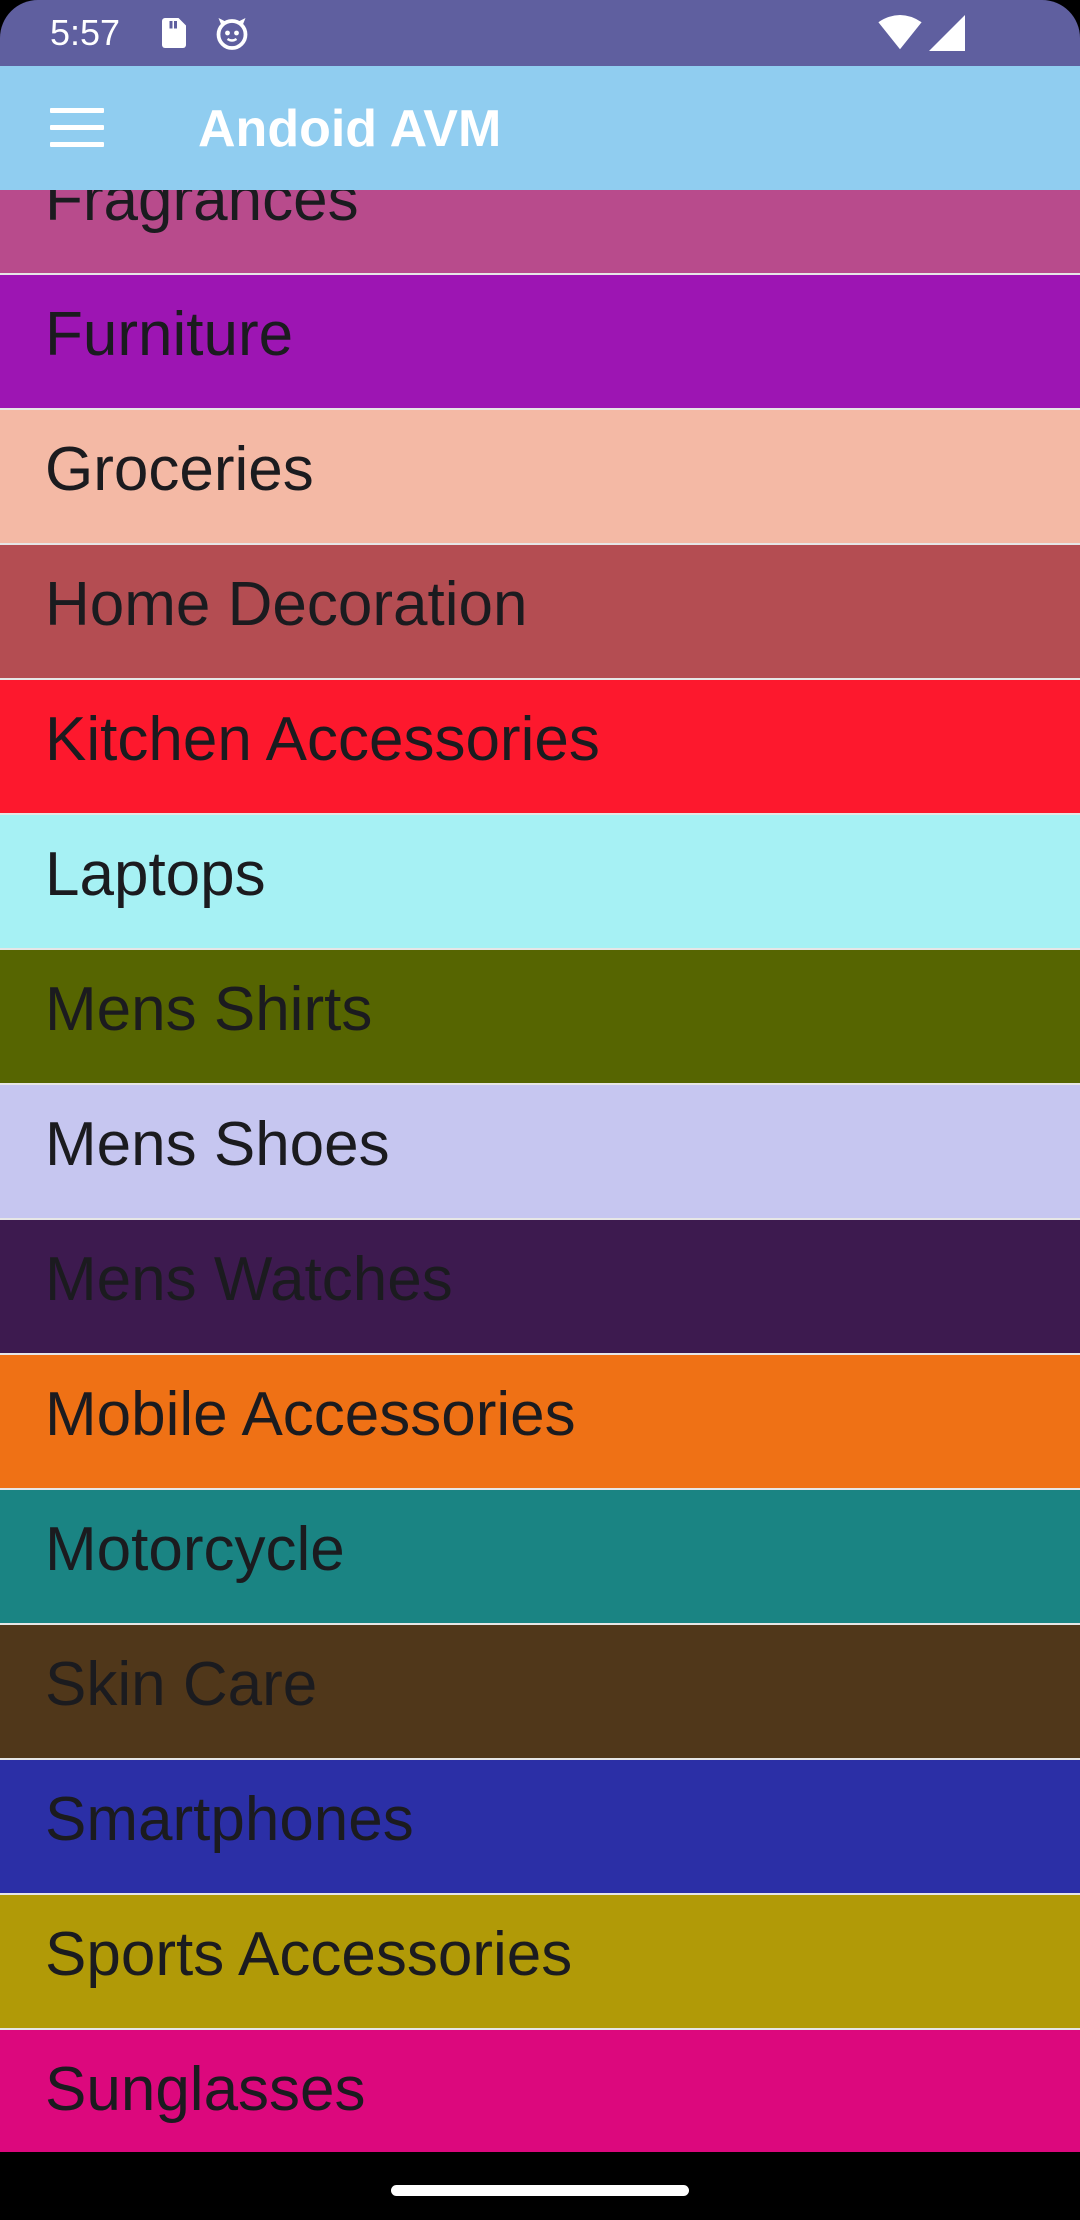 This screenshot has height=2220, width=1080. Describe the element at coordinates (77, 128) in the screenshot. I see `hamburger-menu-icon` at that location.